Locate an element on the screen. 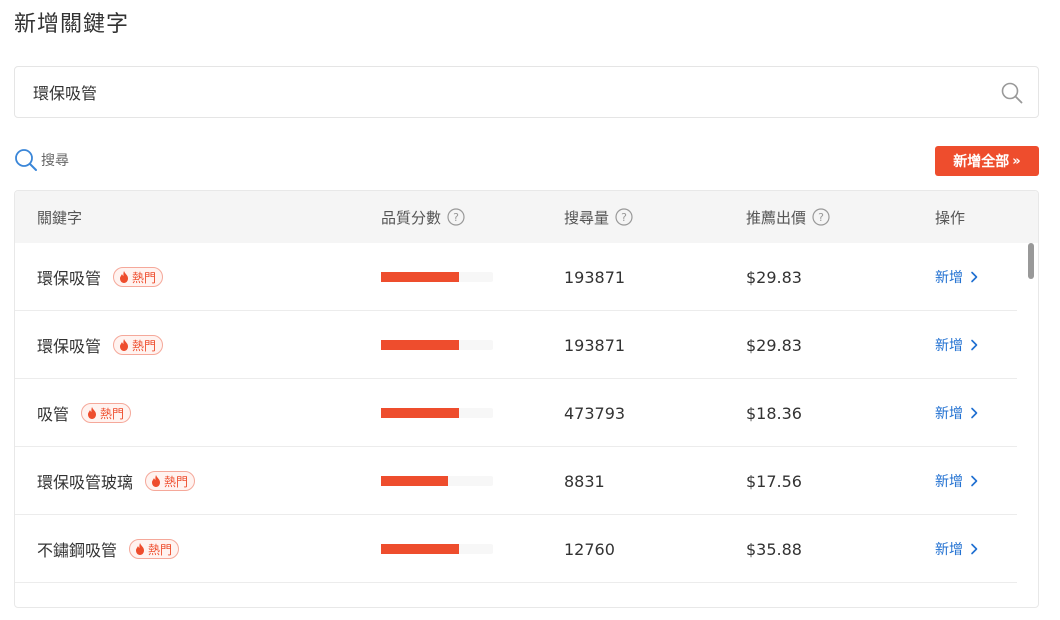 The height and width of the screenshot is (620, 1060). add-all-button: 新增全部 » is located at coordinates (987, 161).